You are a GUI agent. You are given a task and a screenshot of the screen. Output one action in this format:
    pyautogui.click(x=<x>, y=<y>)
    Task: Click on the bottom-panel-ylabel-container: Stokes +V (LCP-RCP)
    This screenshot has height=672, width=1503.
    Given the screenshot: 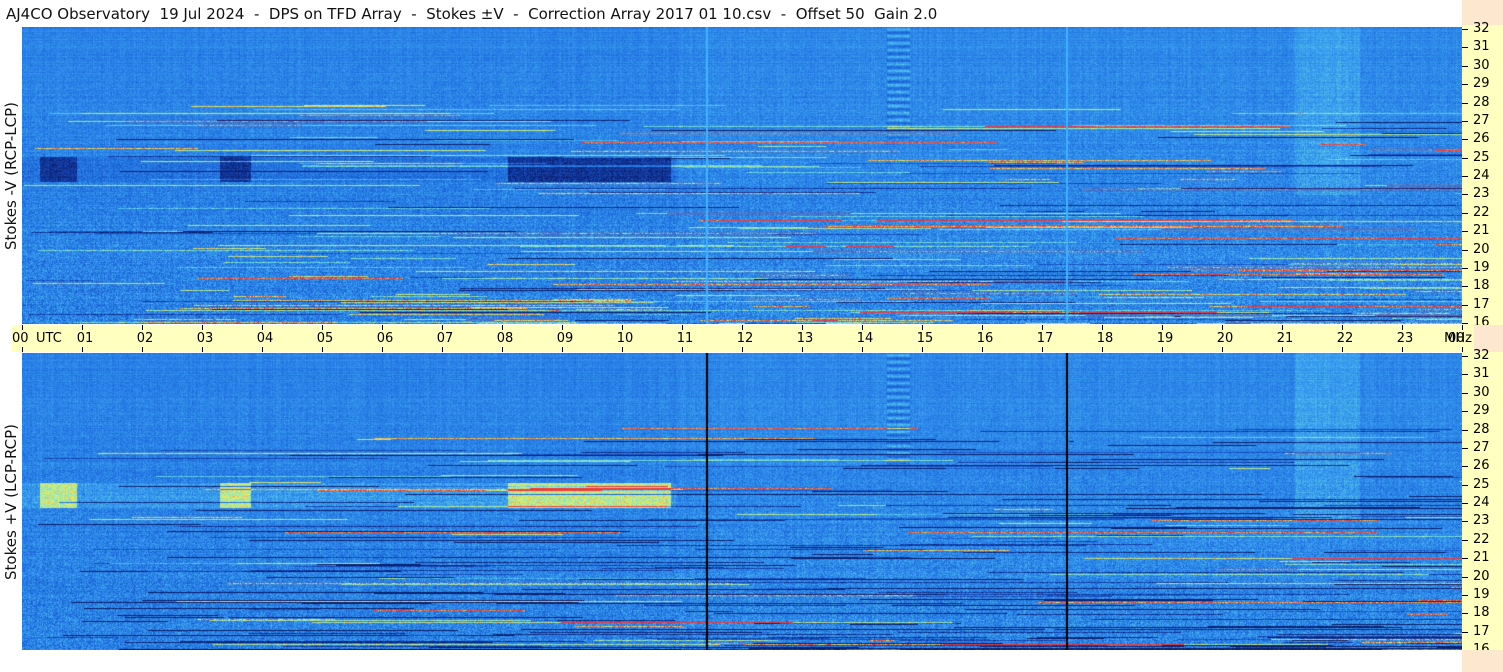 What is the action you would take?
    pyautogui.click(x=11, y=501)
    